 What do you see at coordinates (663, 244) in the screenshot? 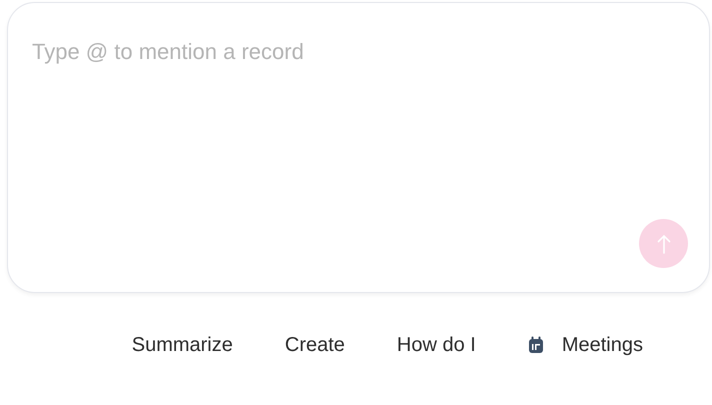
I see `arrow-up-icon` at bounding box center [663, 244].